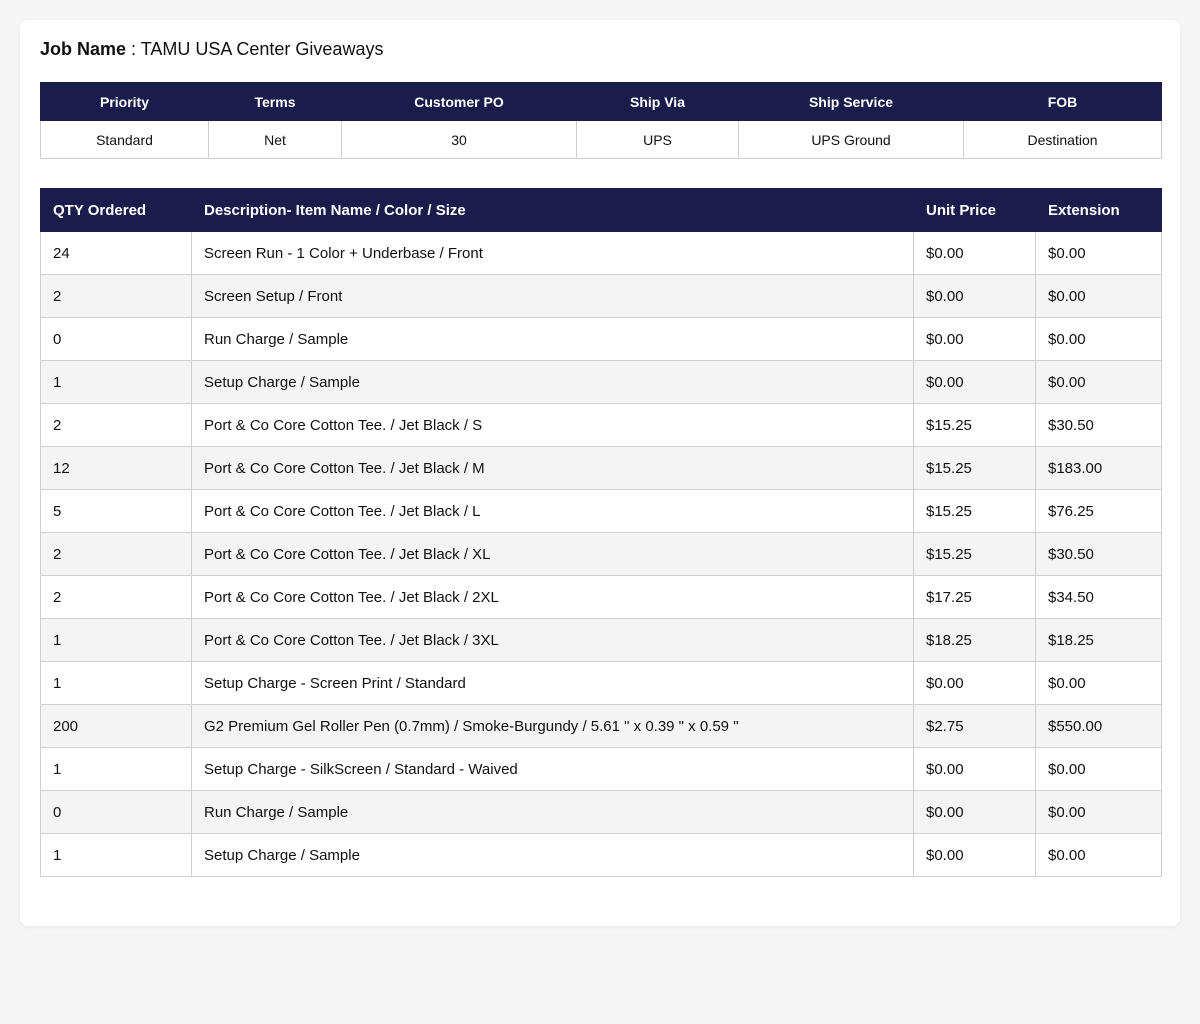  What do you see at coordinates (552, 296) in the screenshot?
I see `description-cell: Screen Setup / Front` at bounding box center [552, 296].